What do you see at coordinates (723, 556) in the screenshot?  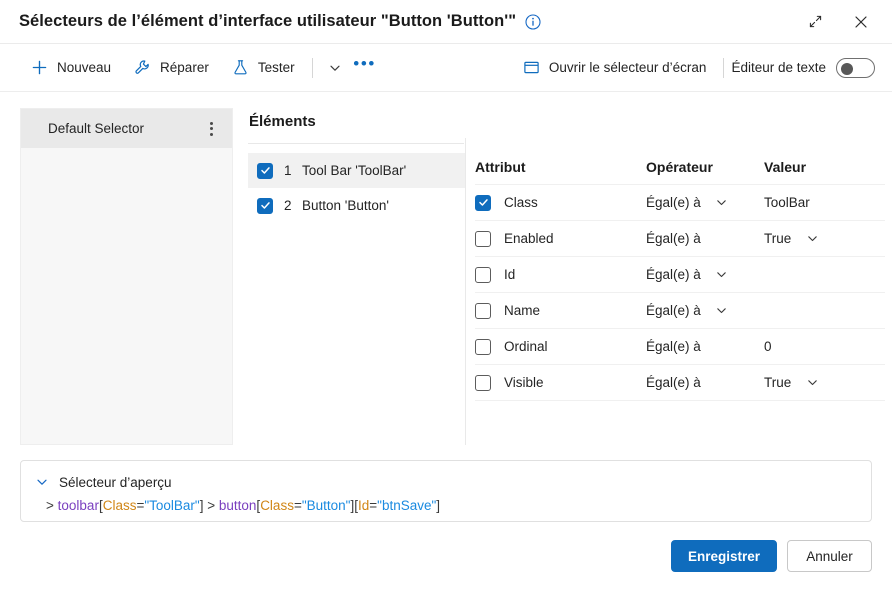 I see `save-button: Enregistrer` at bounding box center [723, 556].